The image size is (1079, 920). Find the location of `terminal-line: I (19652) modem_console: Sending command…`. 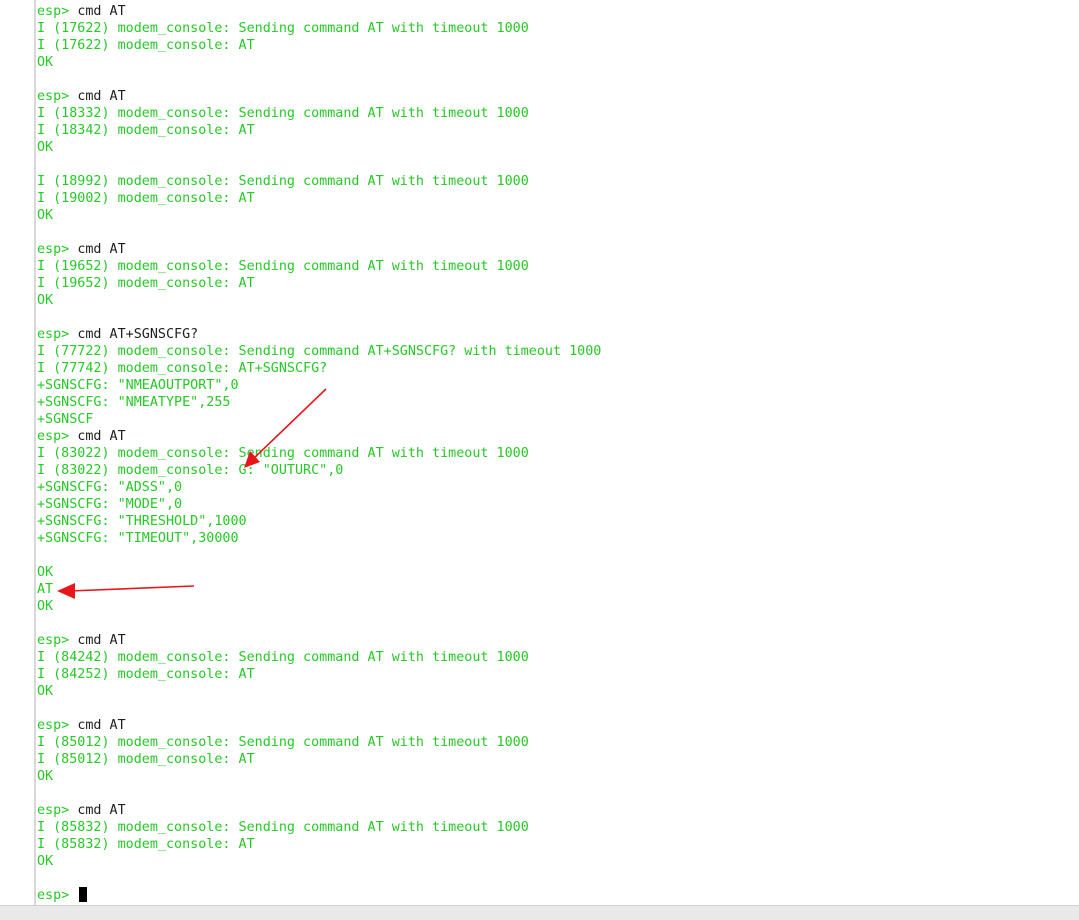

terminal-line: I (19652) modem_console: Sending command… is located at coordinates (558, 266).